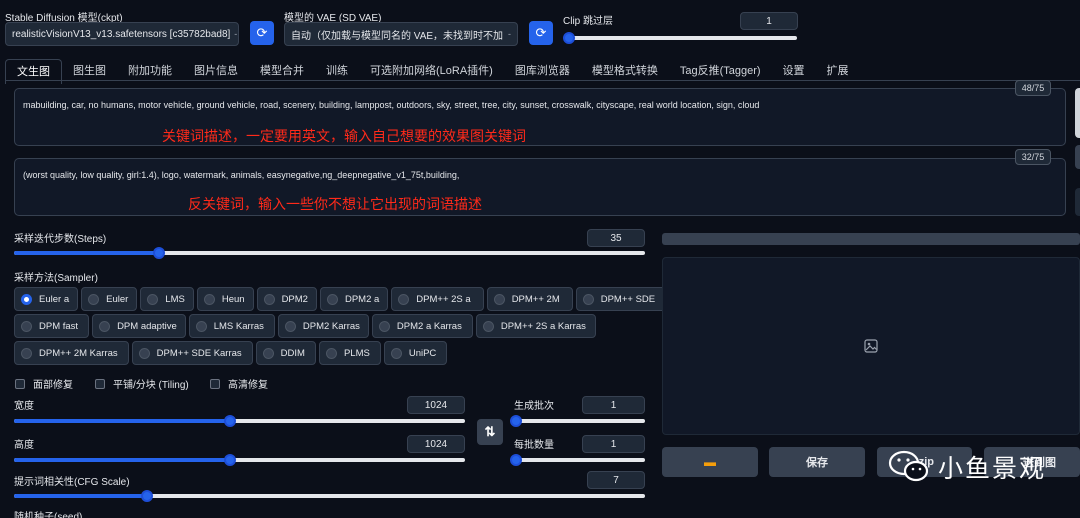  I want to click on swap-arrows-icon: ⇅, so click(490, 431).